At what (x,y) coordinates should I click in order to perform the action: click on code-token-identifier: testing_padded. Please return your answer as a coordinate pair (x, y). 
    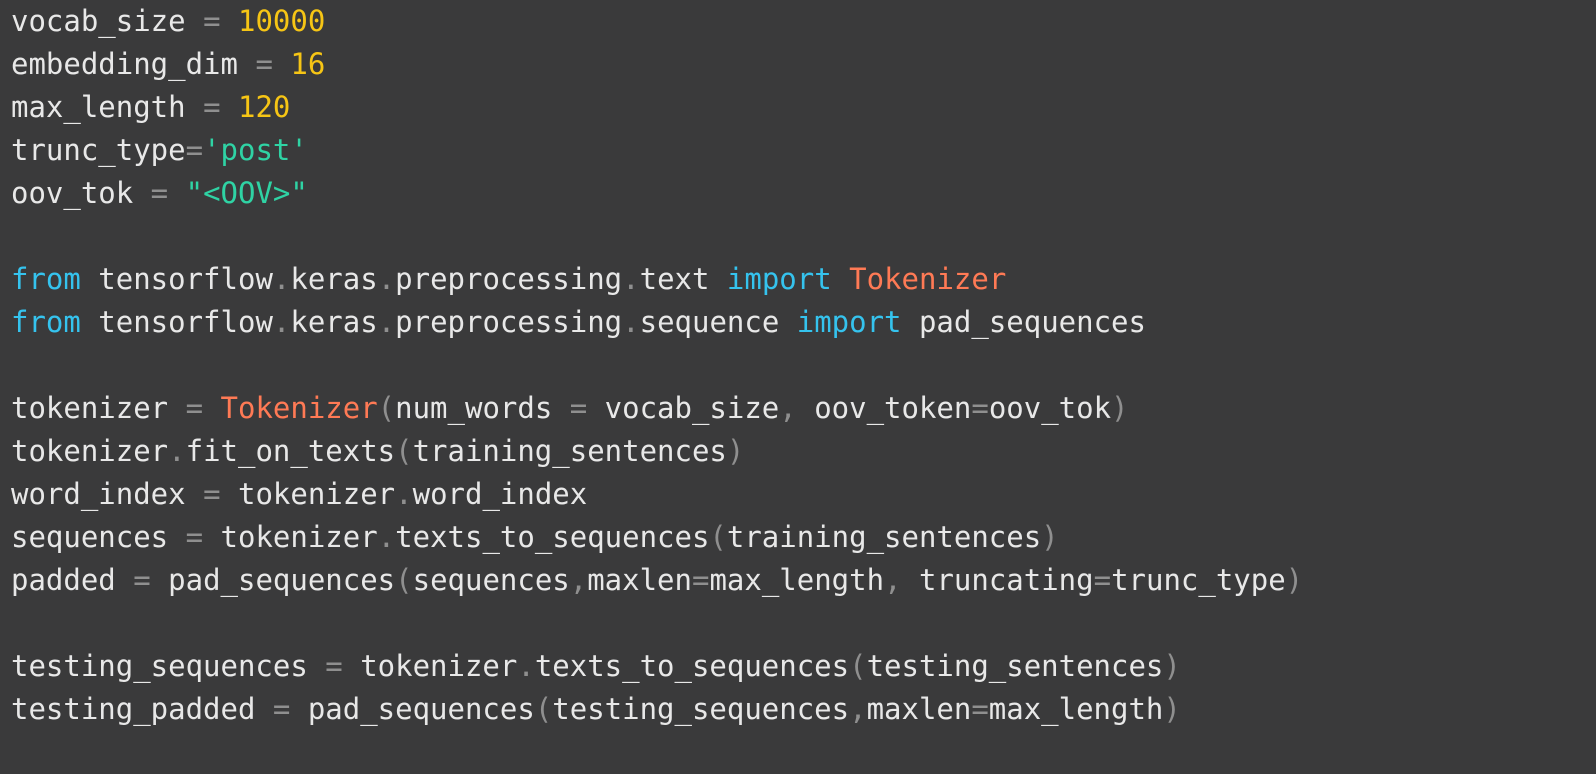
    Looking at the image, I should click on (133, 709).